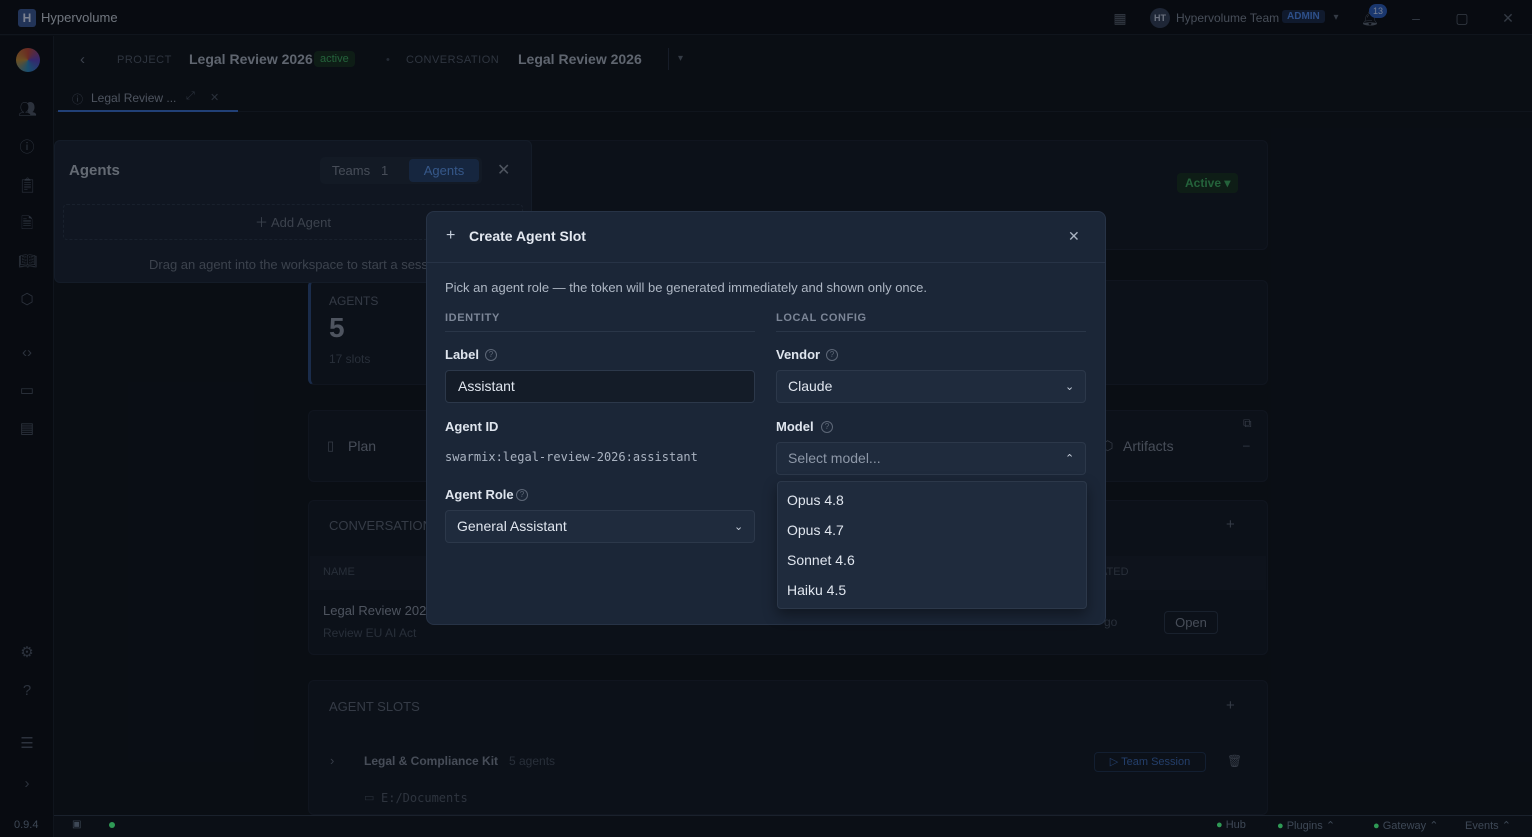  What do you see at coordinates (816, 590) in the screenshot?
I see `model-option: Haiku 4.5` at bounding box center [816, 590].